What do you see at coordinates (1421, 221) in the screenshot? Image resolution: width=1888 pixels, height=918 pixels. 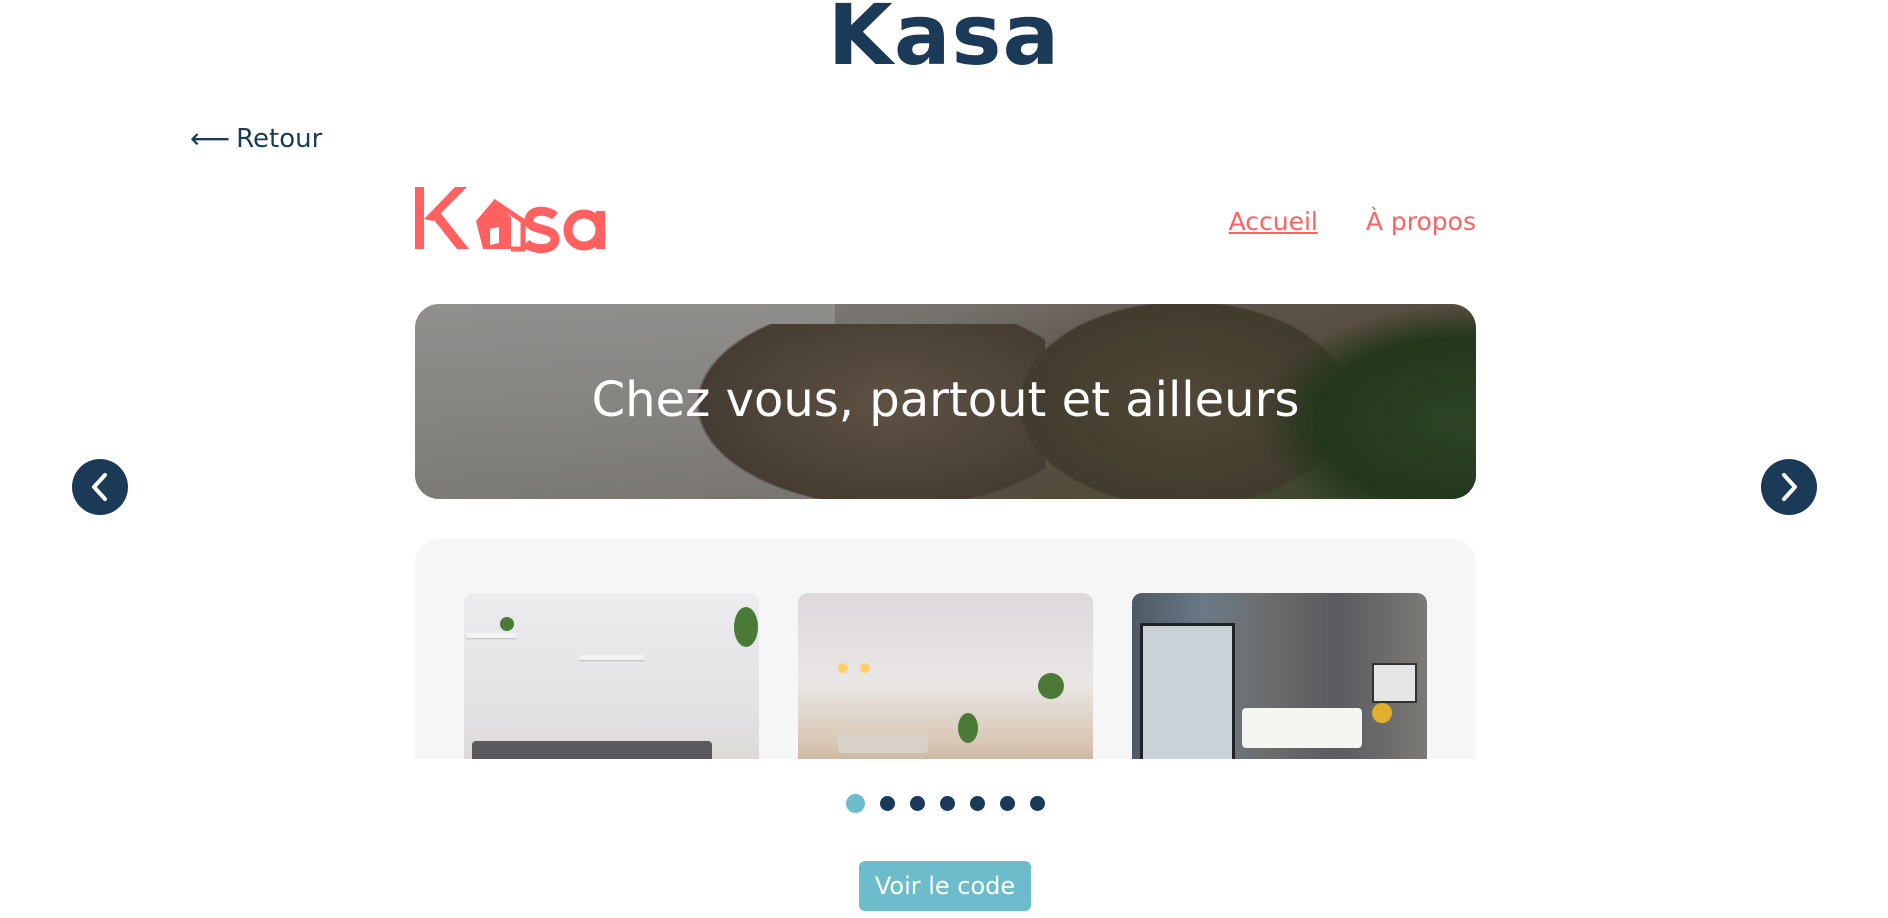 I see `nav-link-a-propos: À propos` at bounding box center [1421, 221].